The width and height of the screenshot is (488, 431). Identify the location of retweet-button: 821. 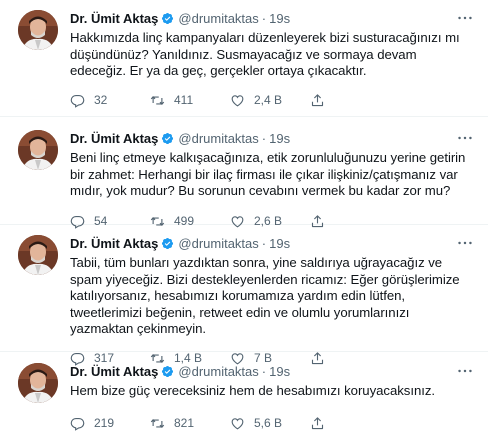
(190, 423).